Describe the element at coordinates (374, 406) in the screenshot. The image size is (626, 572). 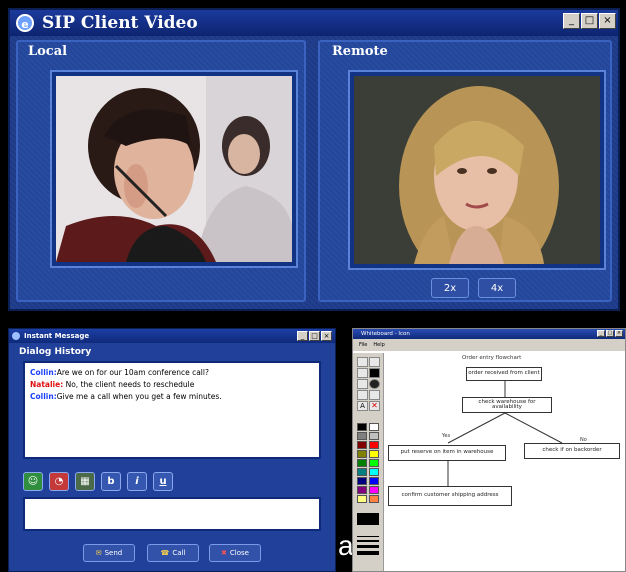
I see `delete-tool-icon: ✕` at that location.